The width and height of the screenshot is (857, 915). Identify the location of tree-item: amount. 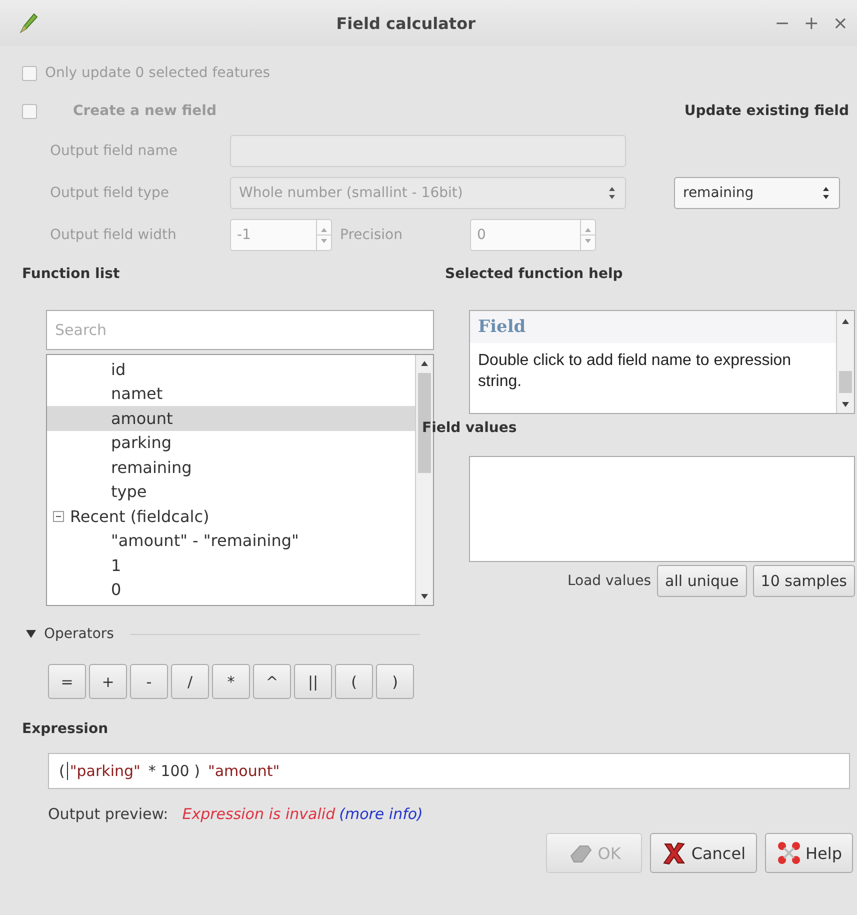
(231, 418).